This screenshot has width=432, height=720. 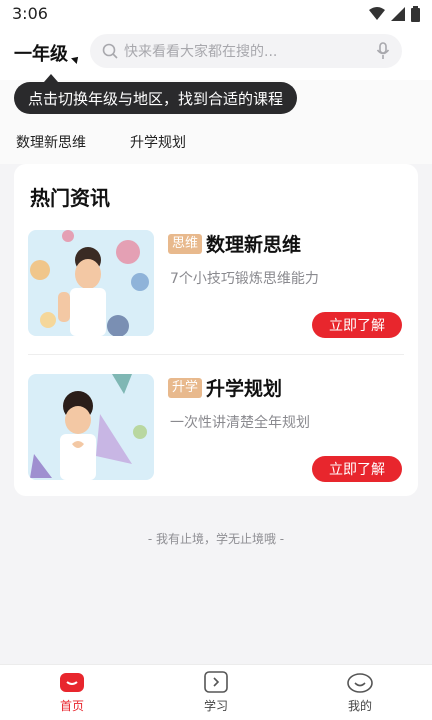 I want to click on tab-label: 首页, so click(x=71, y=706).